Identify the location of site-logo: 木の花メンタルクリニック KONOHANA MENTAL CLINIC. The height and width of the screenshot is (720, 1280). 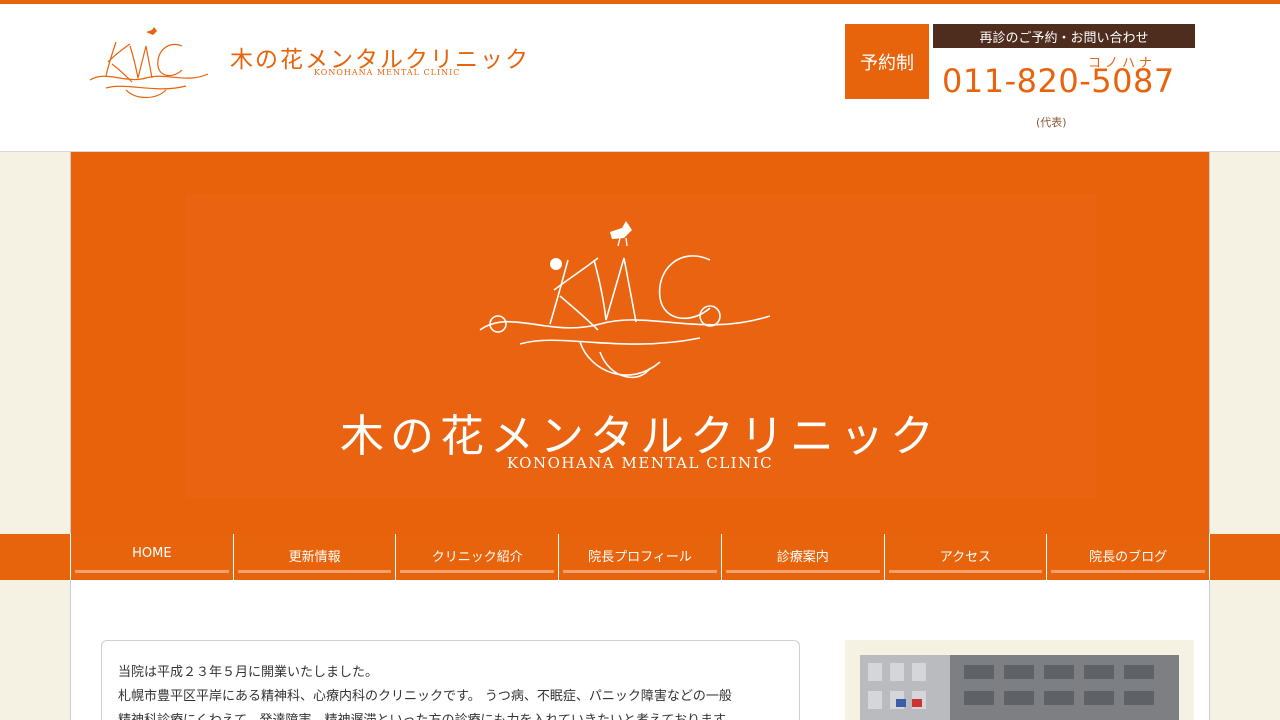
(316, 64).